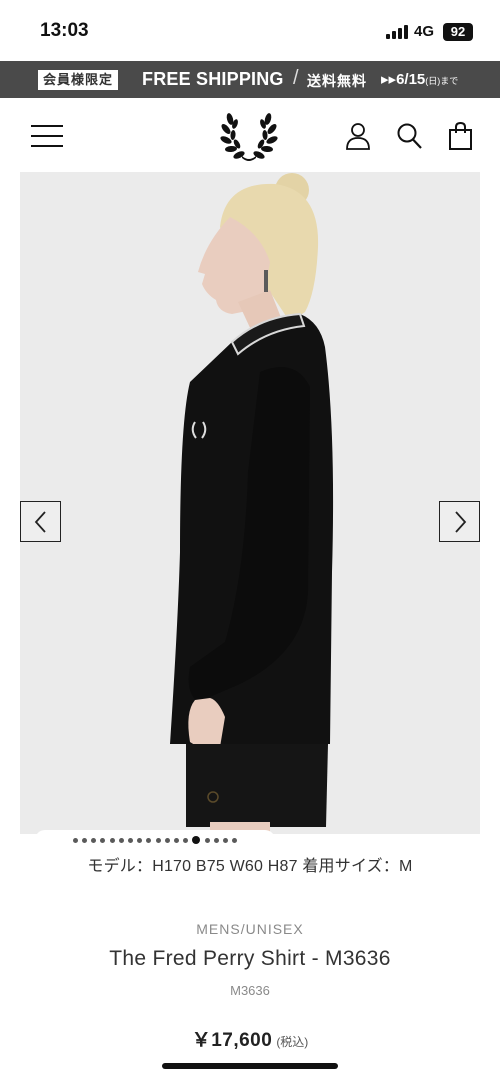 This screenshot has width=500, height=1080. Describe the element at coordinates (458, 32) in the screenshot. I see `battery-icon: 92` at that location.